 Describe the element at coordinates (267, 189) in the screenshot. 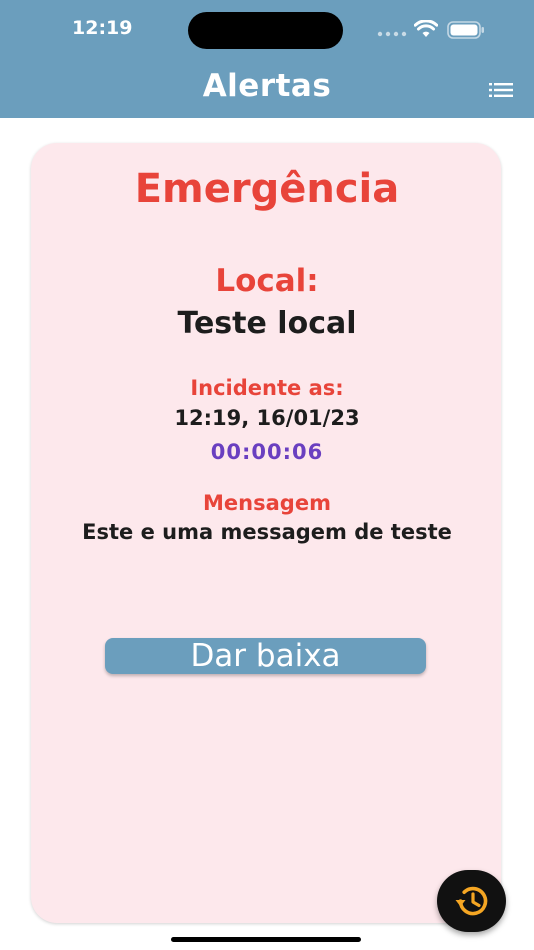

I see `alert-type-title: Emergência` at that location.